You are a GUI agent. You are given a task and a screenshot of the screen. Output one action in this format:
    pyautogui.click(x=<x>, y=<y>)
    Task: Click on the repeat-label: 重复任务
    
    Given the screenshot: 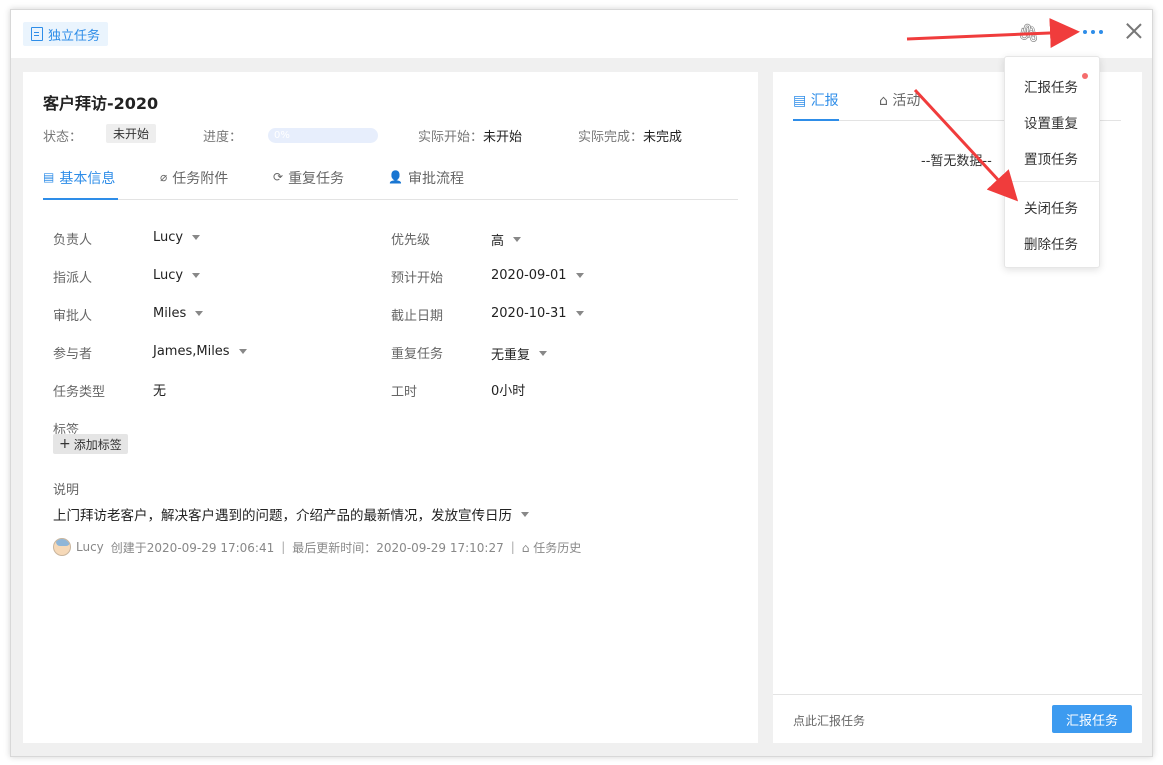 What is the action you would take?
    pyautogui.click(x=417, y=354)
    